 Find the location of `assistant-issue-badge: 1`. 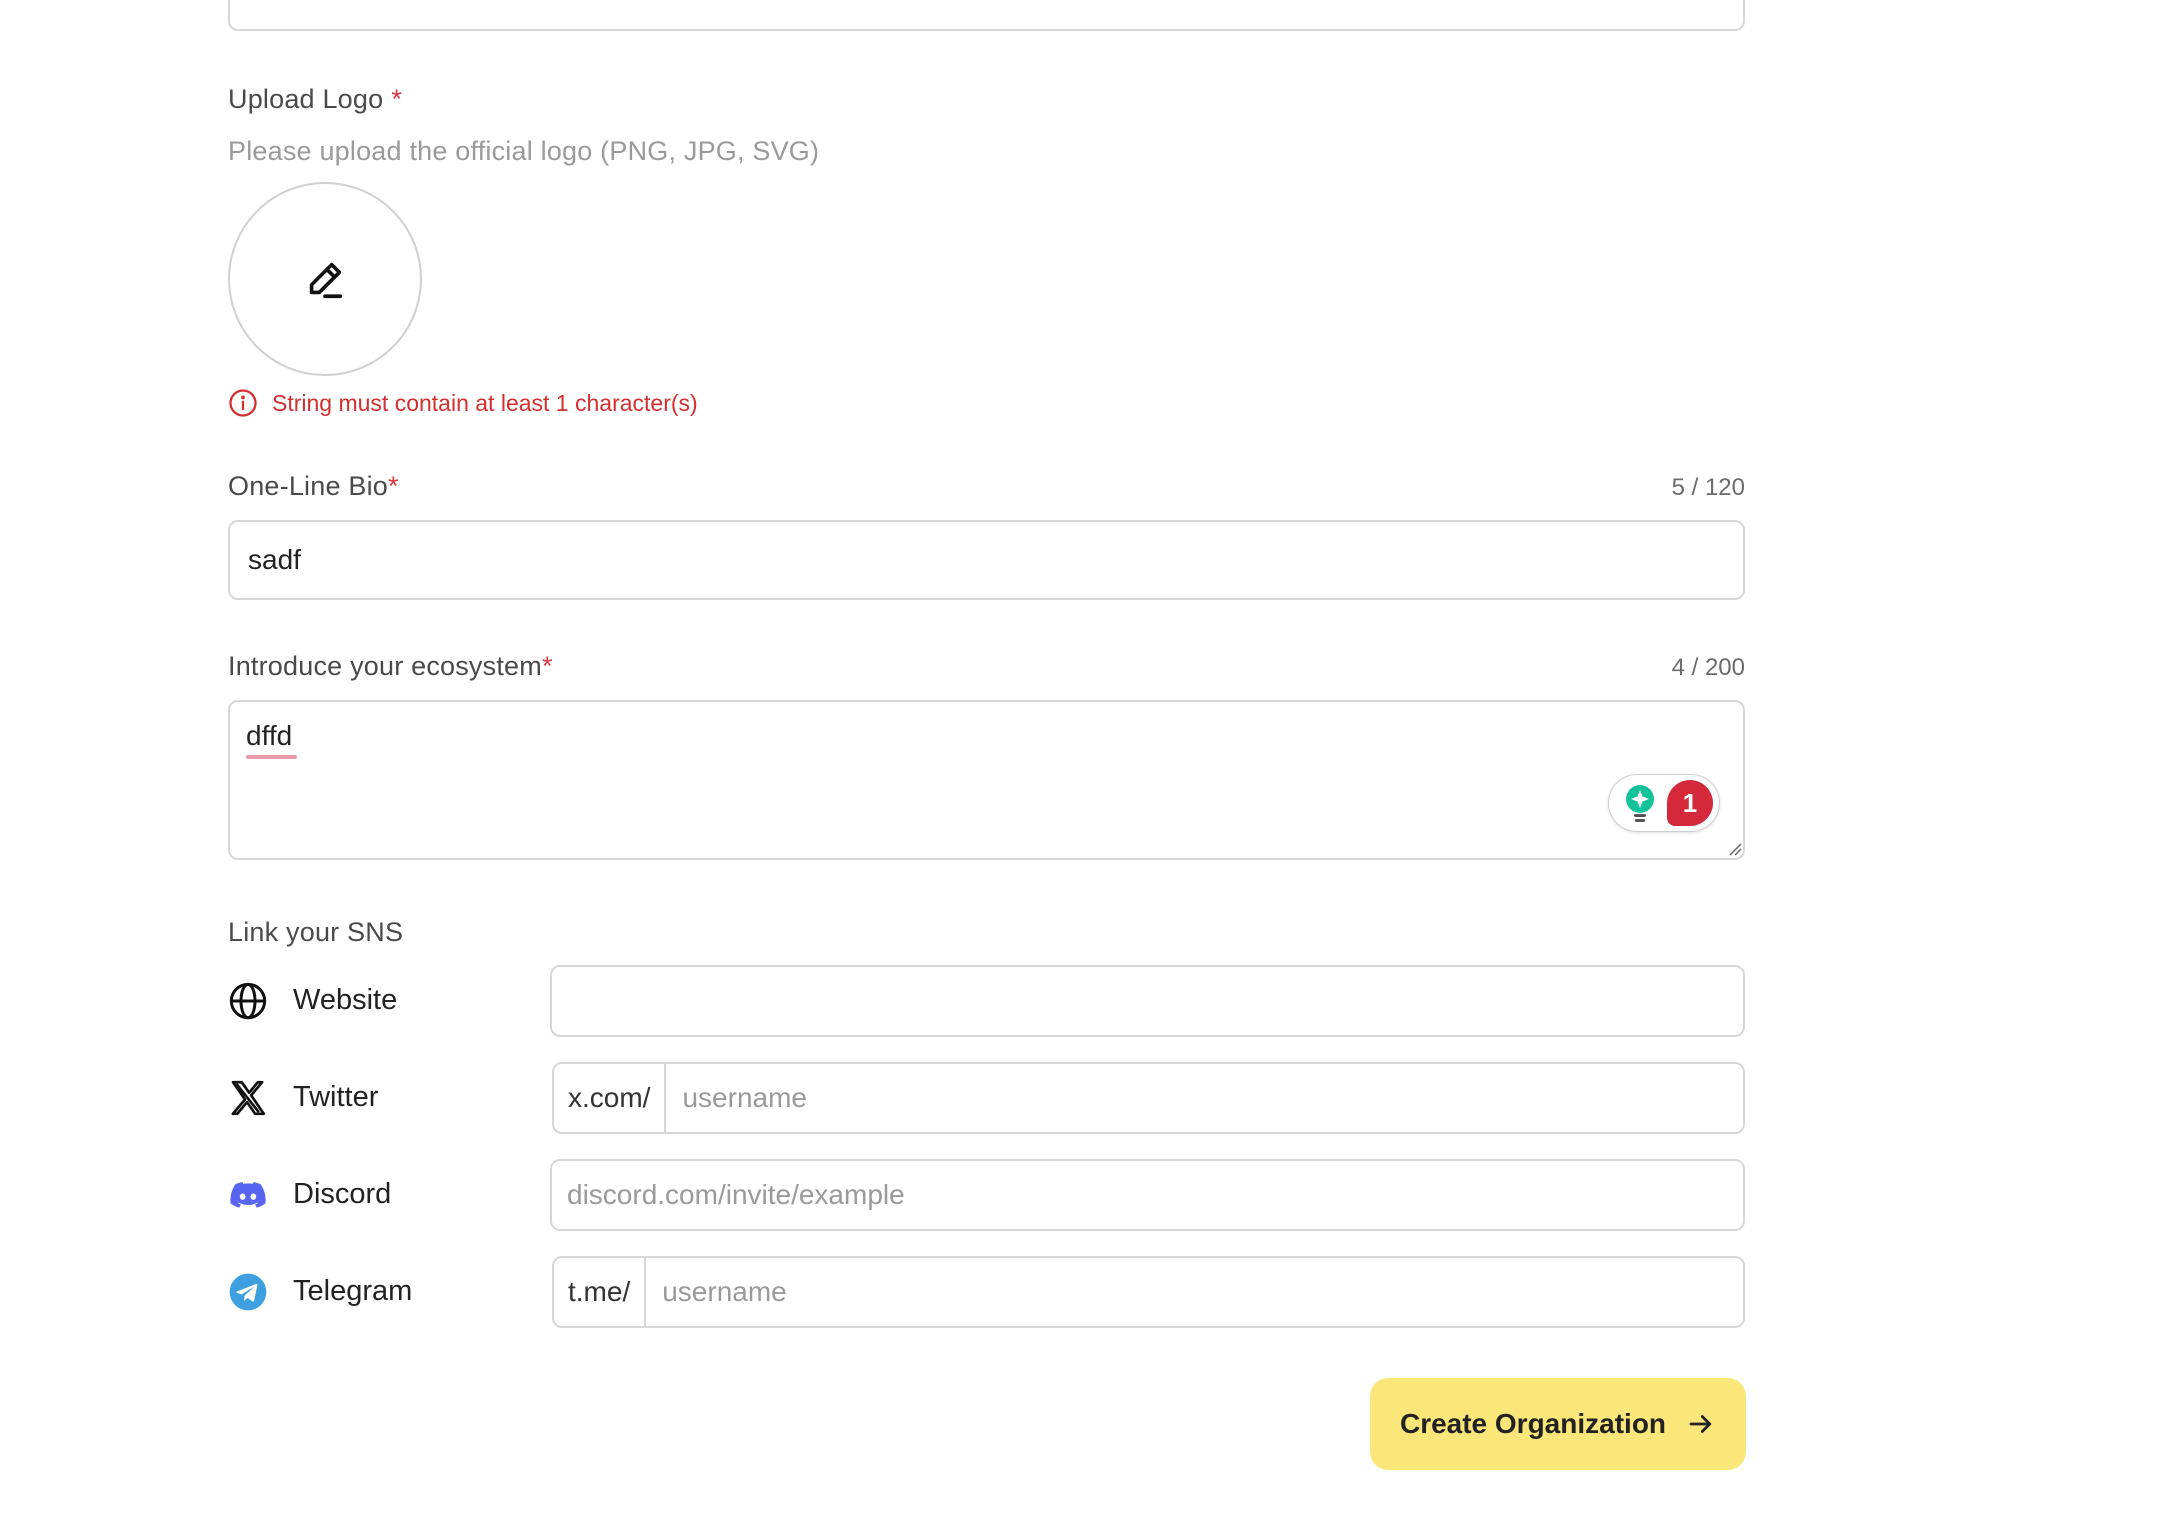

assistant-issue-badge: 1 is located at coordinates (1690, 803).